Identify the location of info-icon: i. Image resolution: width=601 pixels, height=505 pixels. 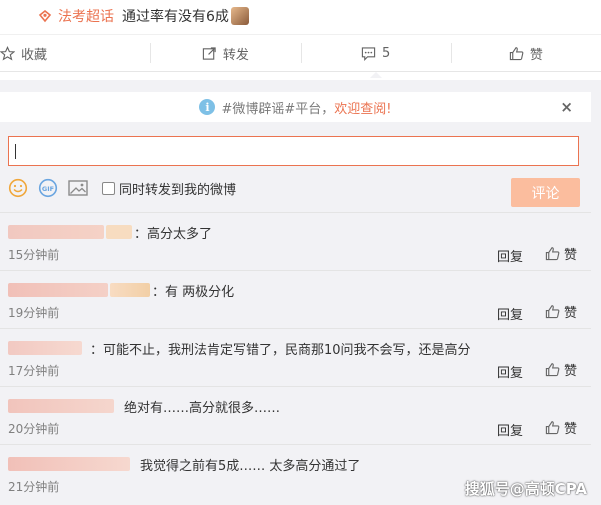
(207, 107).